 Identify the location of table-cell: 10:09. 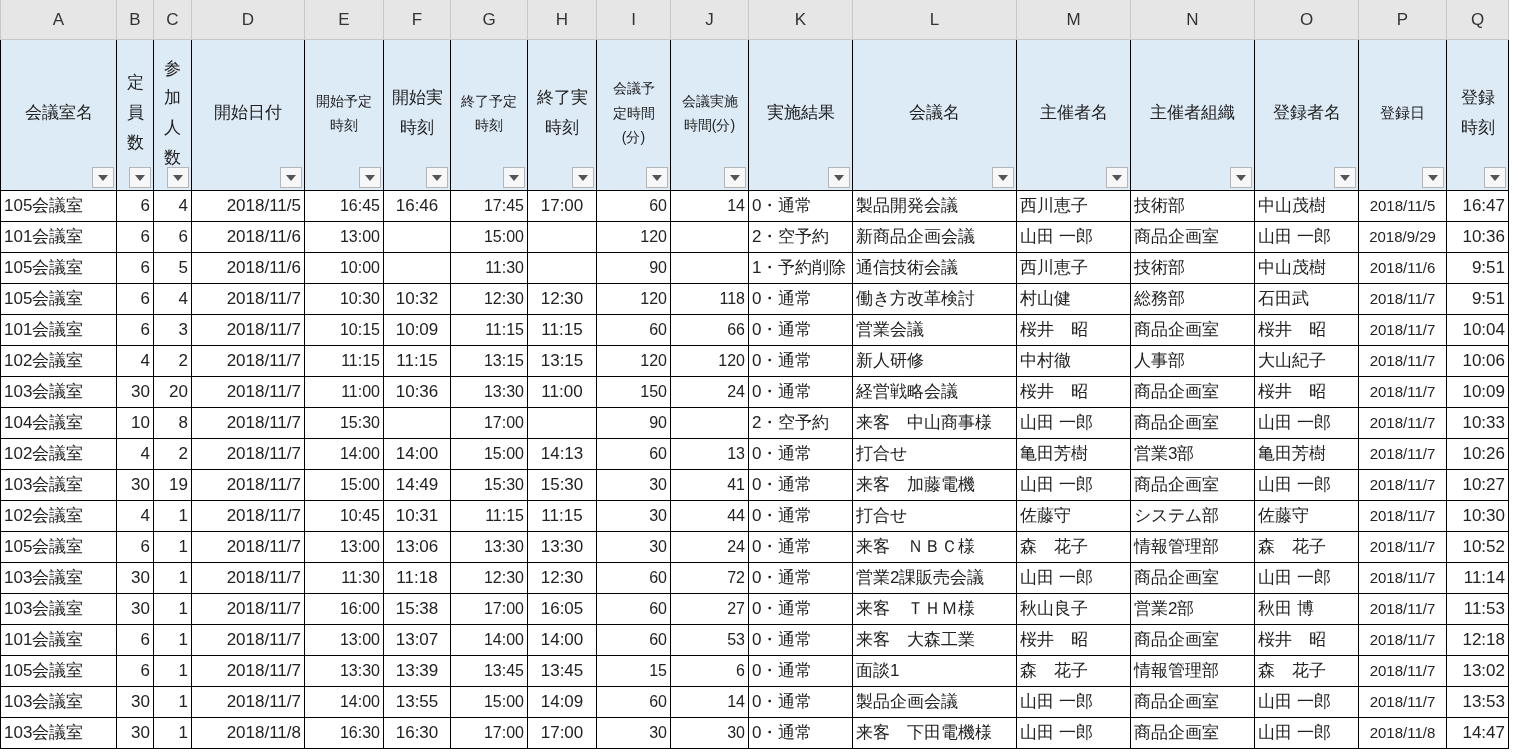
(417, 329).